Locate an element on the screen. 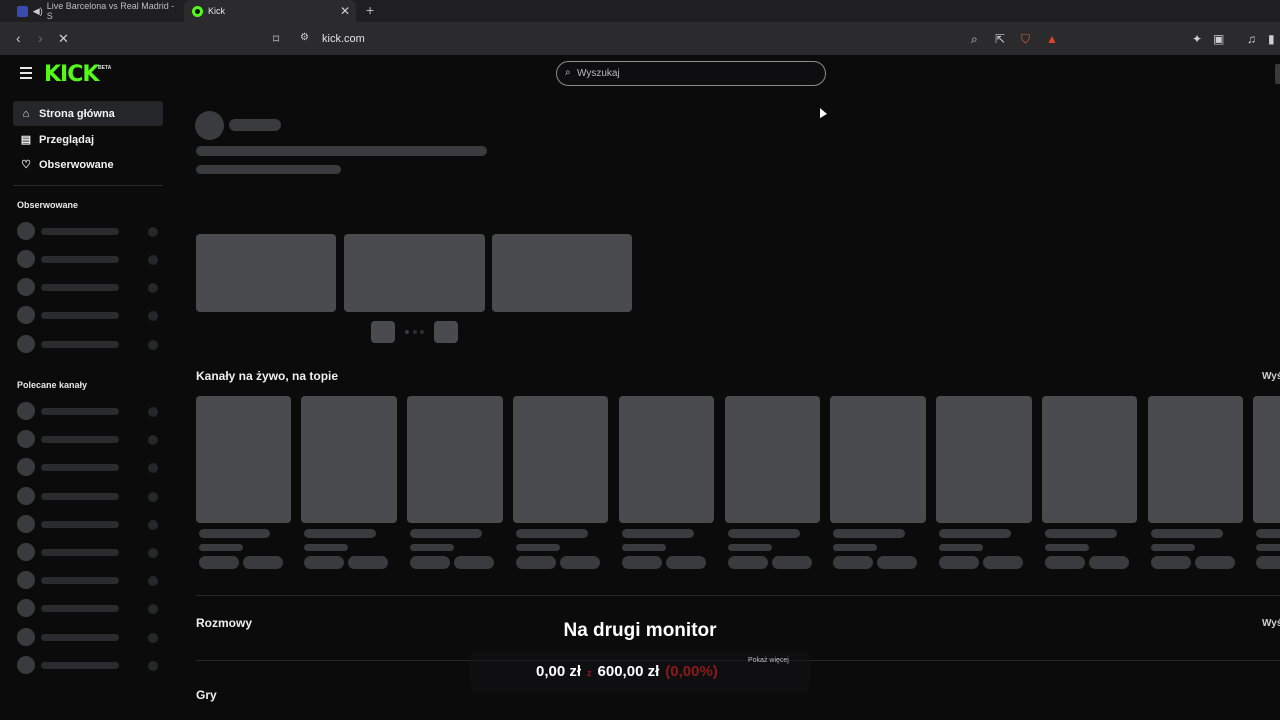 The width and height of the screenshot is (1280, 720). stop-loading-icon: ✕ is located at coordinates (63, 39).